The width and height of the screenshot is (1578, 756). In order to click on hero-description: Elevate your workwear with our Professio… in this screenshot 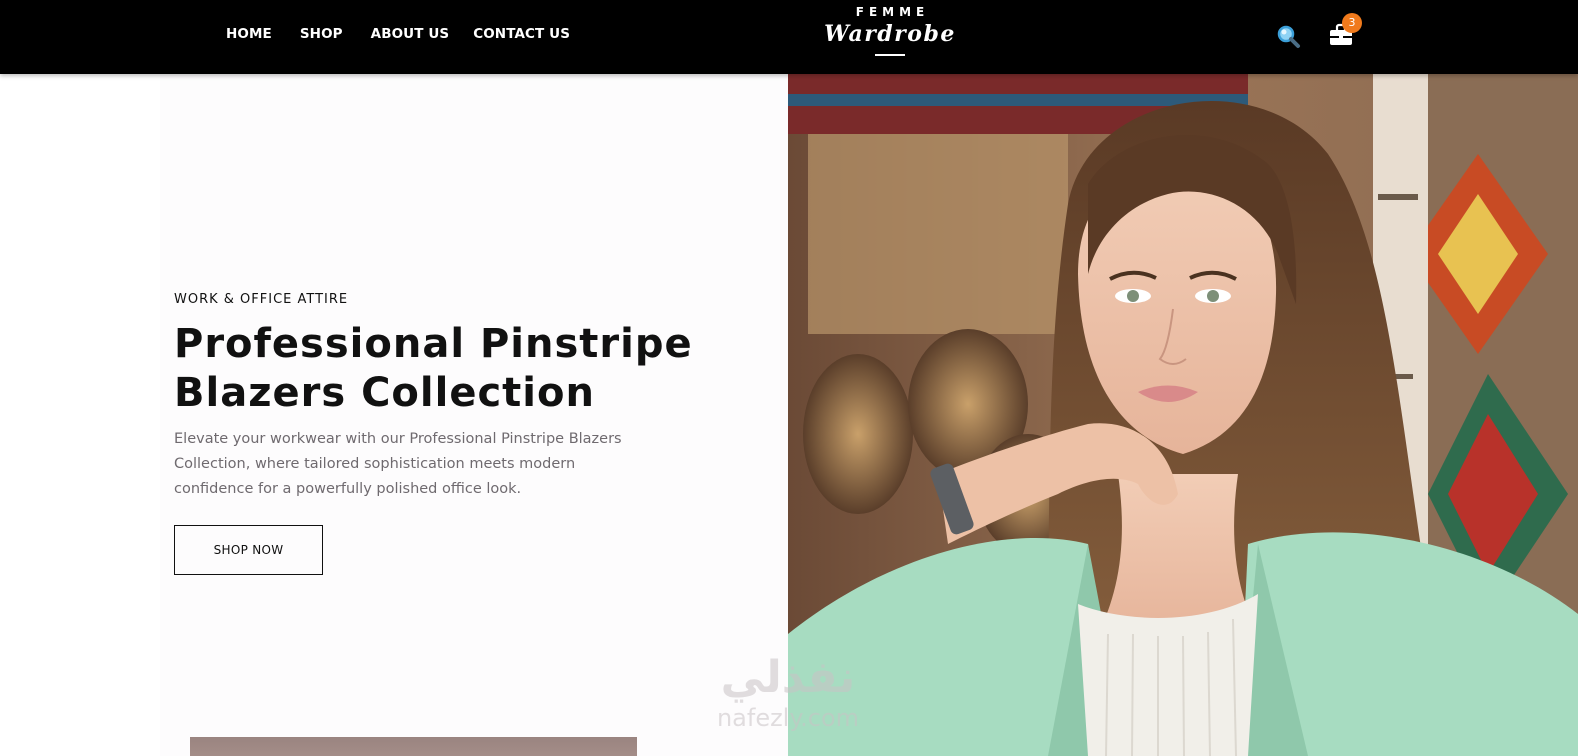, I will do `click(398, 464)`.